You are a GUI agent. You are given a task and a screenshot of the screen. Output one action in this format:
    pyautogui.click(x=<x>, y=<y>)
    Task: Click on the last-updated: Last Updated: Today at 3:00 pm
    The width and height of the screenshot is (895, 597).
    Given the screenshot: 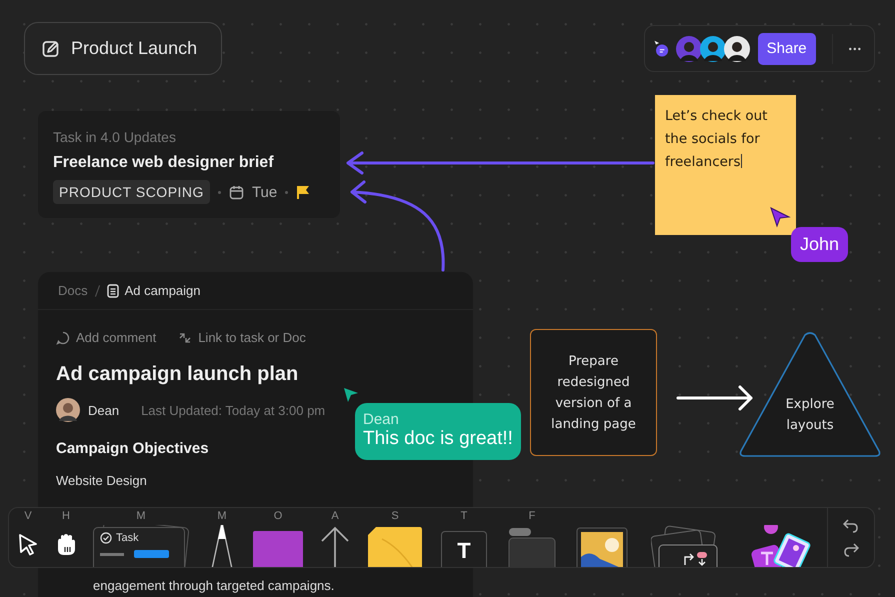 What is the action you would take?
    pyautogui.click(x=233, y=410)
    